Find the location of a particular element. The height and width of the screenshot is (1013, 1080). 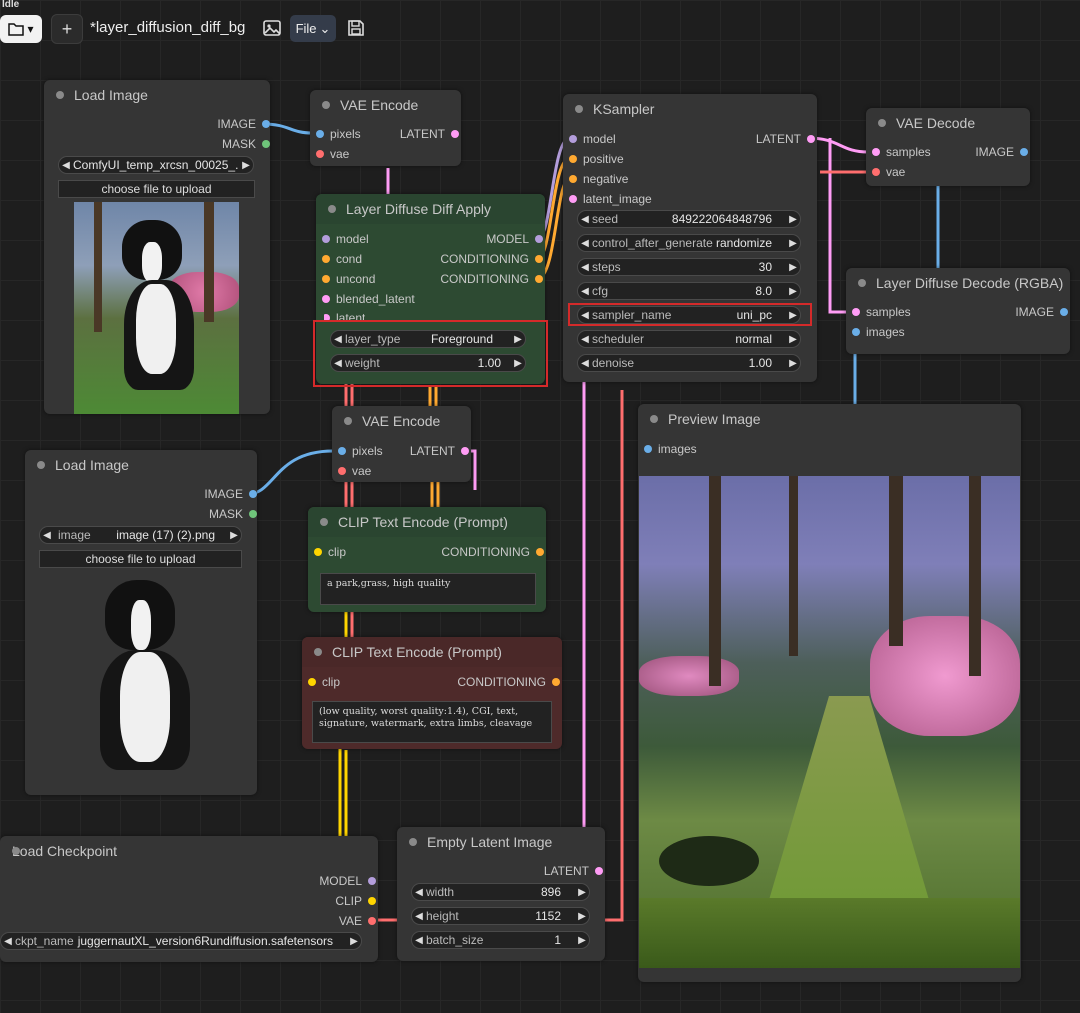

scheduler-select: ◀ scheduler normal ▶ is located at coordinates (689, 339).